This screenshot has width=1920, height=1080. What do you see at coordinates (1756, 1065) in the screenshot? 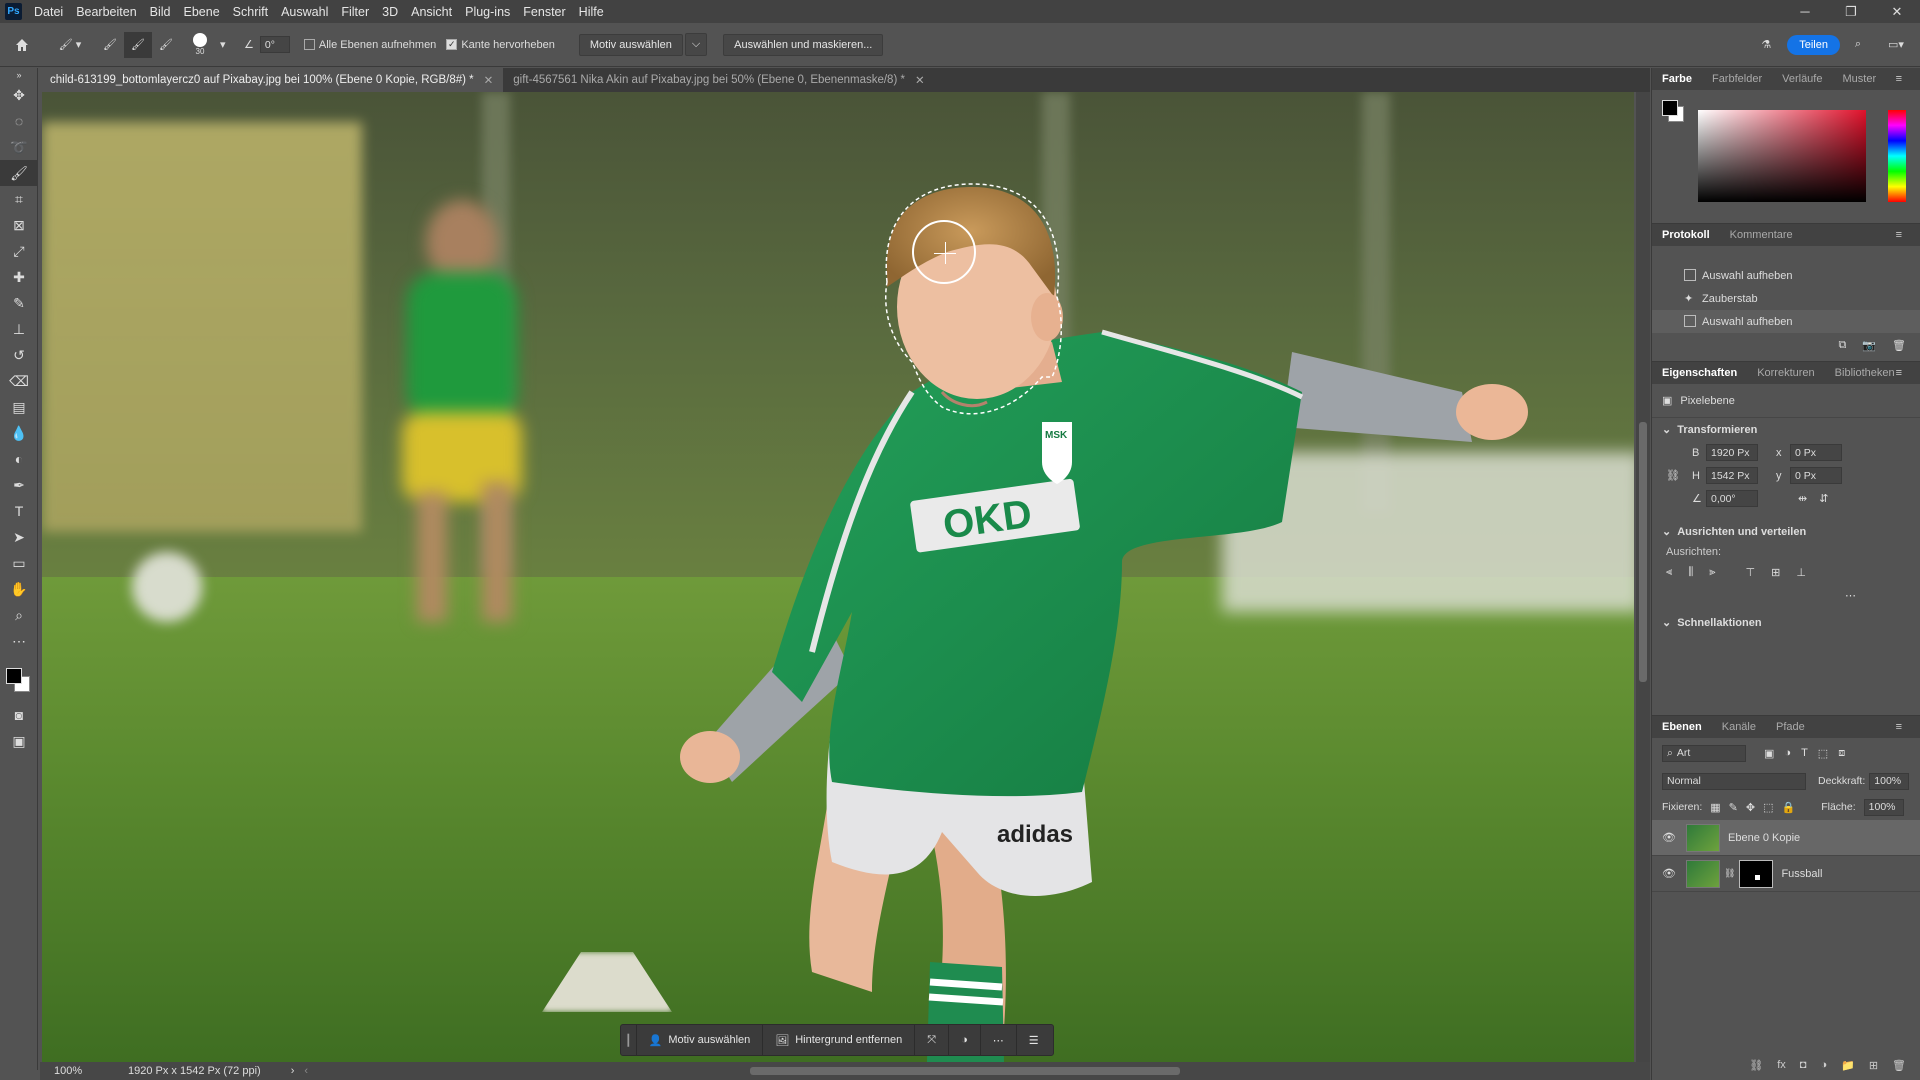
I see `link-layers-icon: ⛓` at bounding box center [1756, 1065].